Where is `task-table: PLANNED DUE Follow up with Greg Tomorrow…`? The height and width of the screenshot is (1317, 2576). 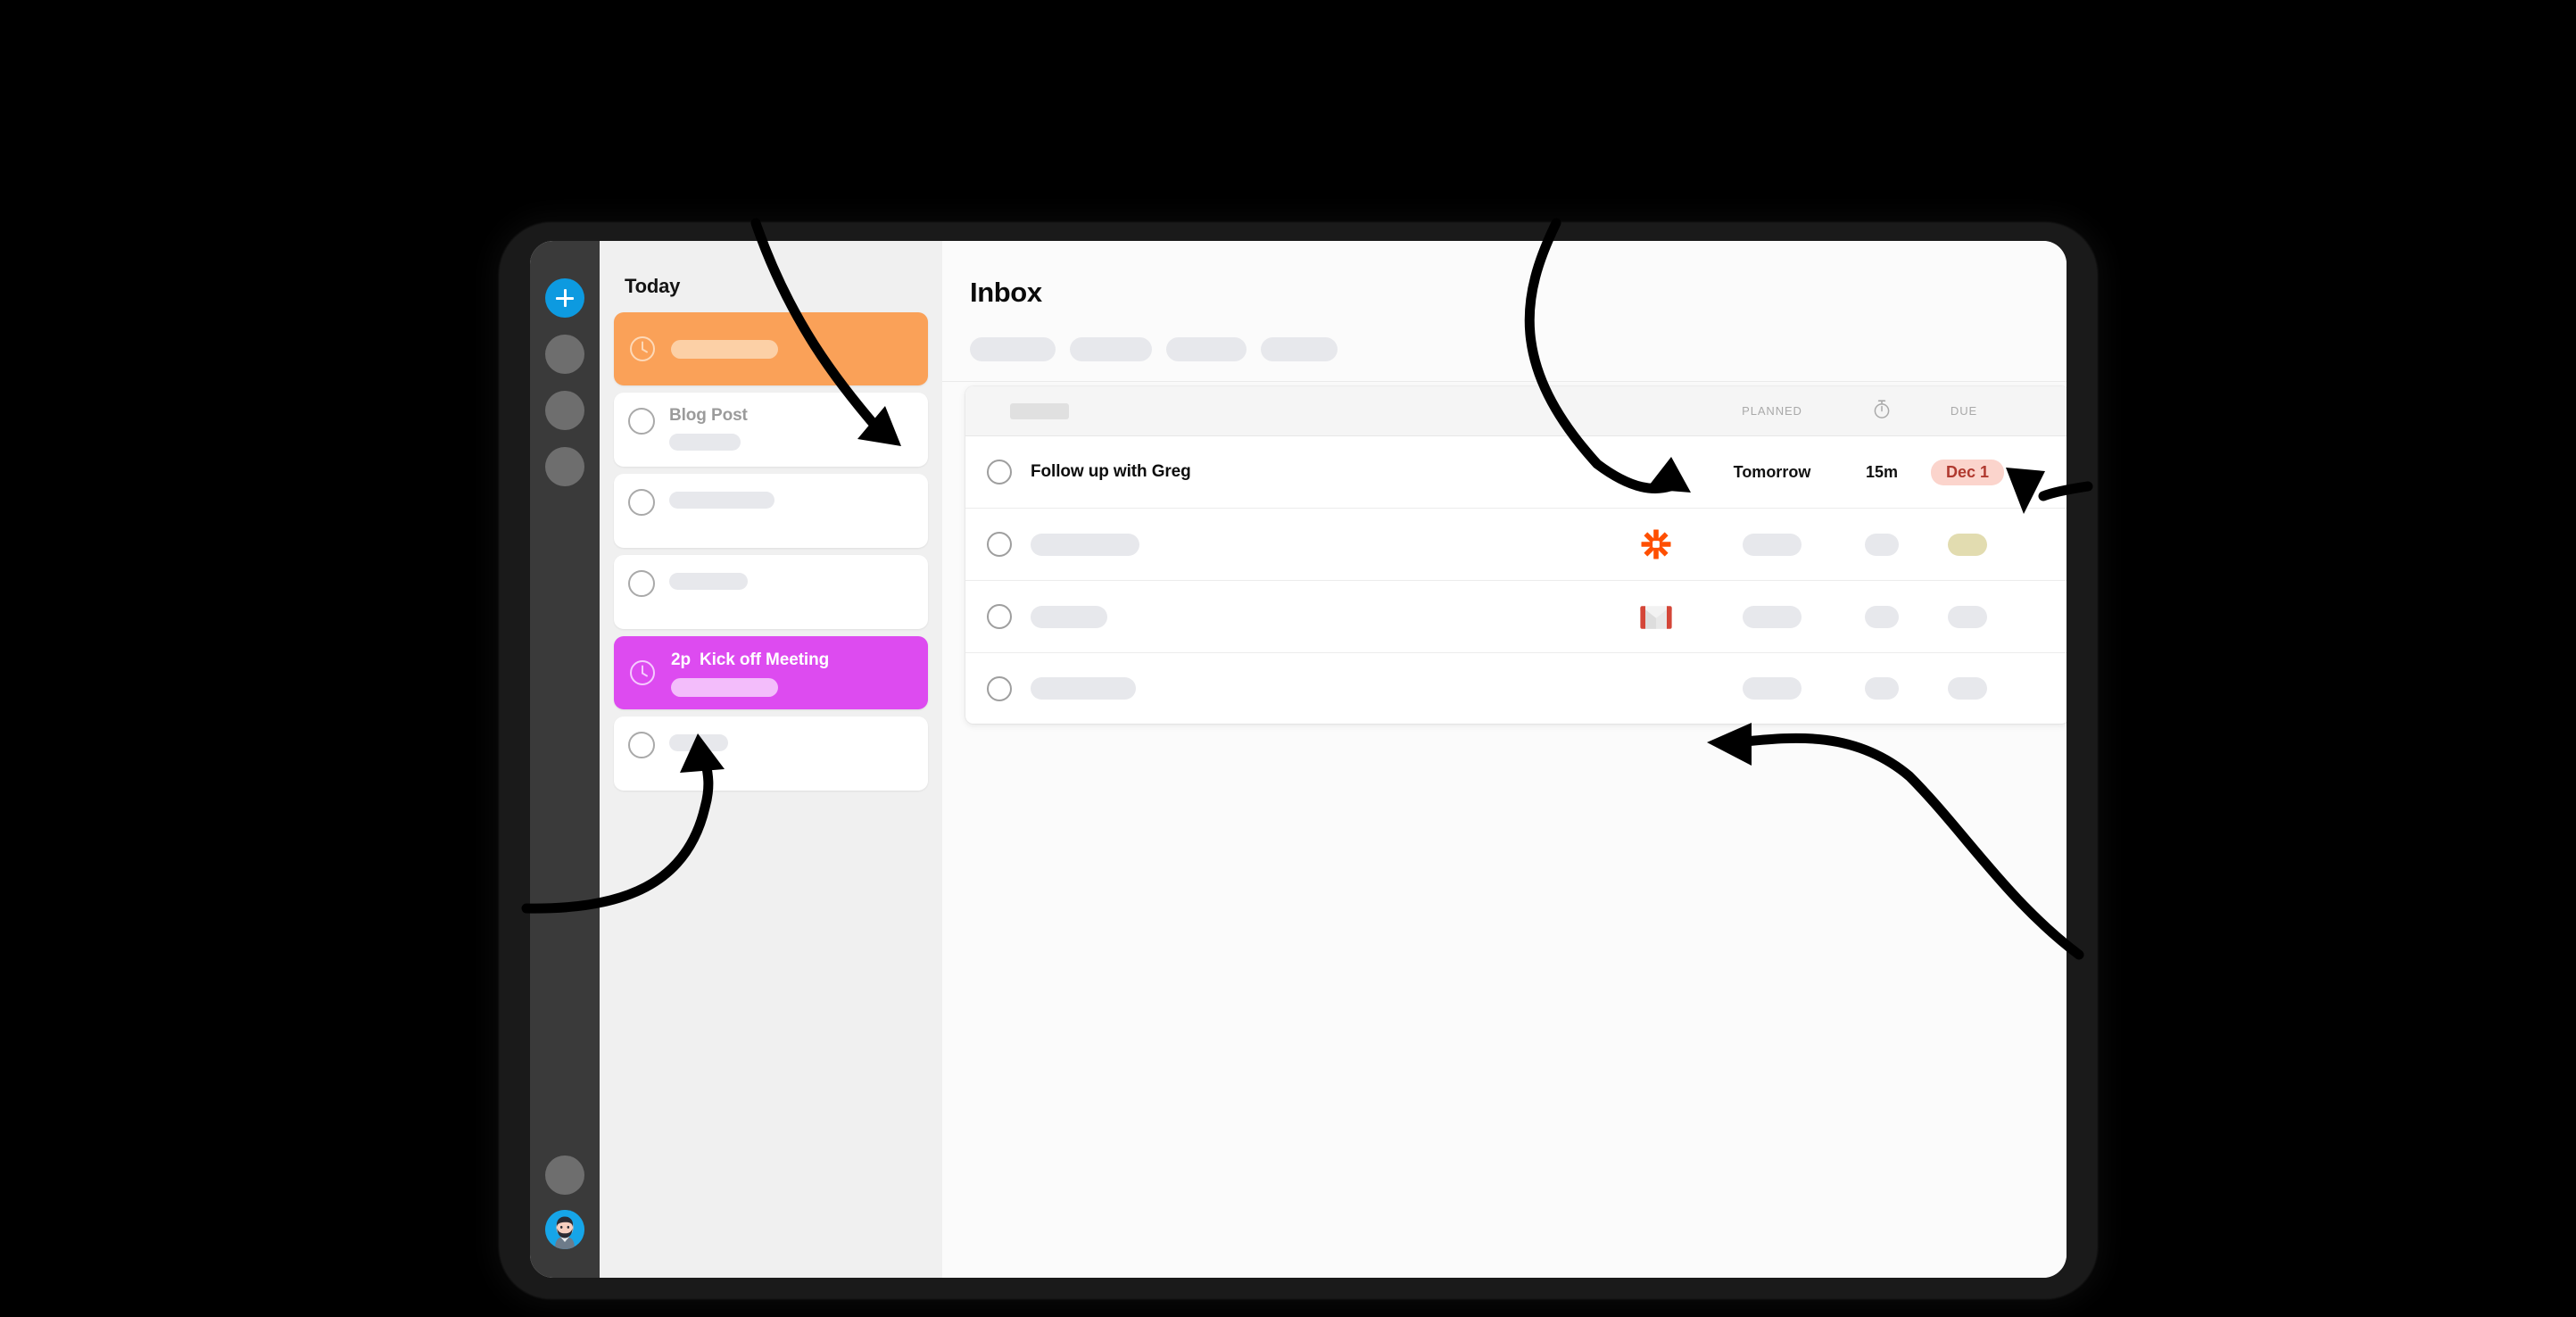
task-table: PLANNED DUE Follow up with Greg Tomorrow… is located at coordinates (1516, 555).